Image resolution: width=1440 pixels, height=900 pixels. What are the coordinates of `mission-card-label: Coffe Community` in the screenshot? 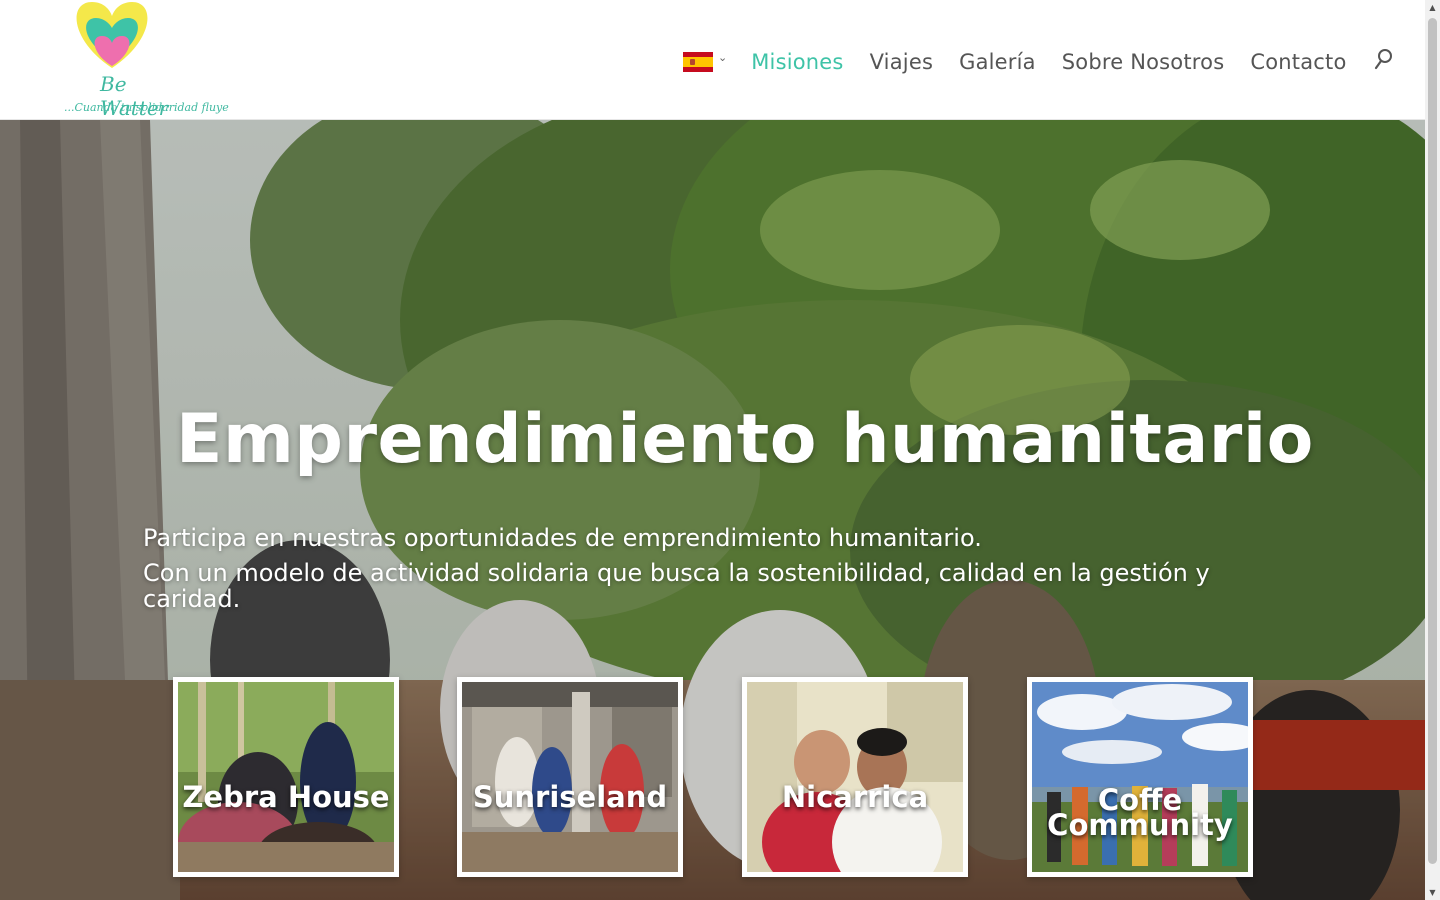 It's located at (1140, 812).